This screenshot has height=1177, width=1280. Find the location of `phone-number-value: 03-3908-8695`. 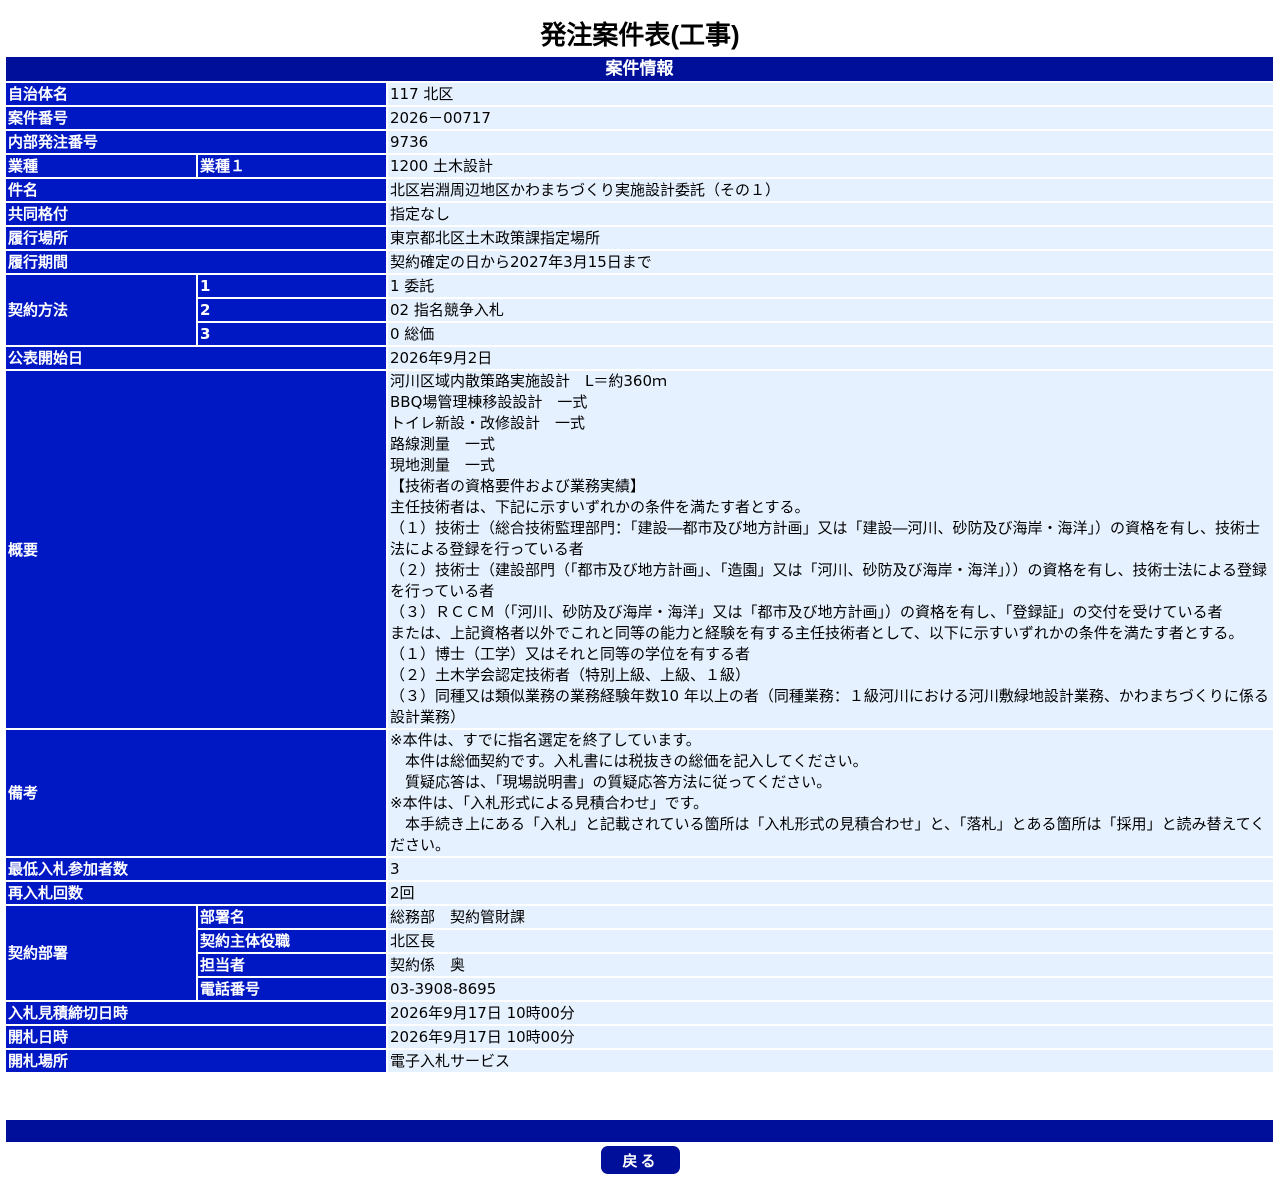

phone-number-value: 03-3908-8695 is located at coordinates (830, 989).